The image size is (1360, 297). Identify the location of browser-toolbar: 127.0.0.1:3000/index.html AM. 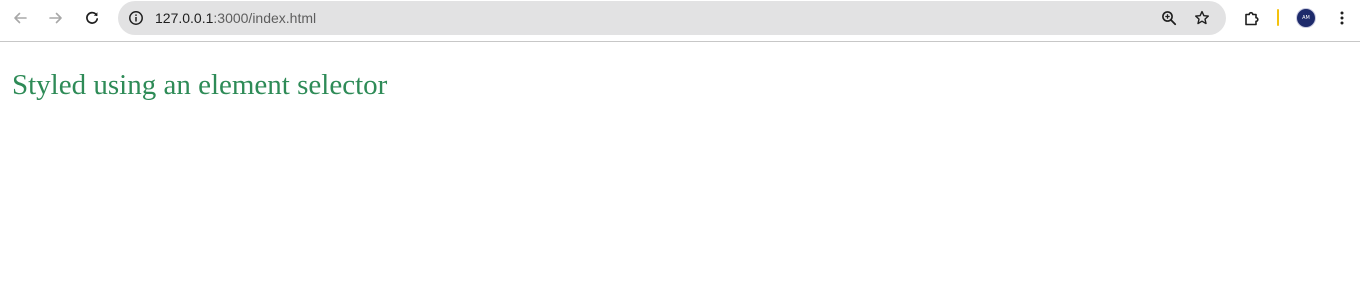
(680, 21).